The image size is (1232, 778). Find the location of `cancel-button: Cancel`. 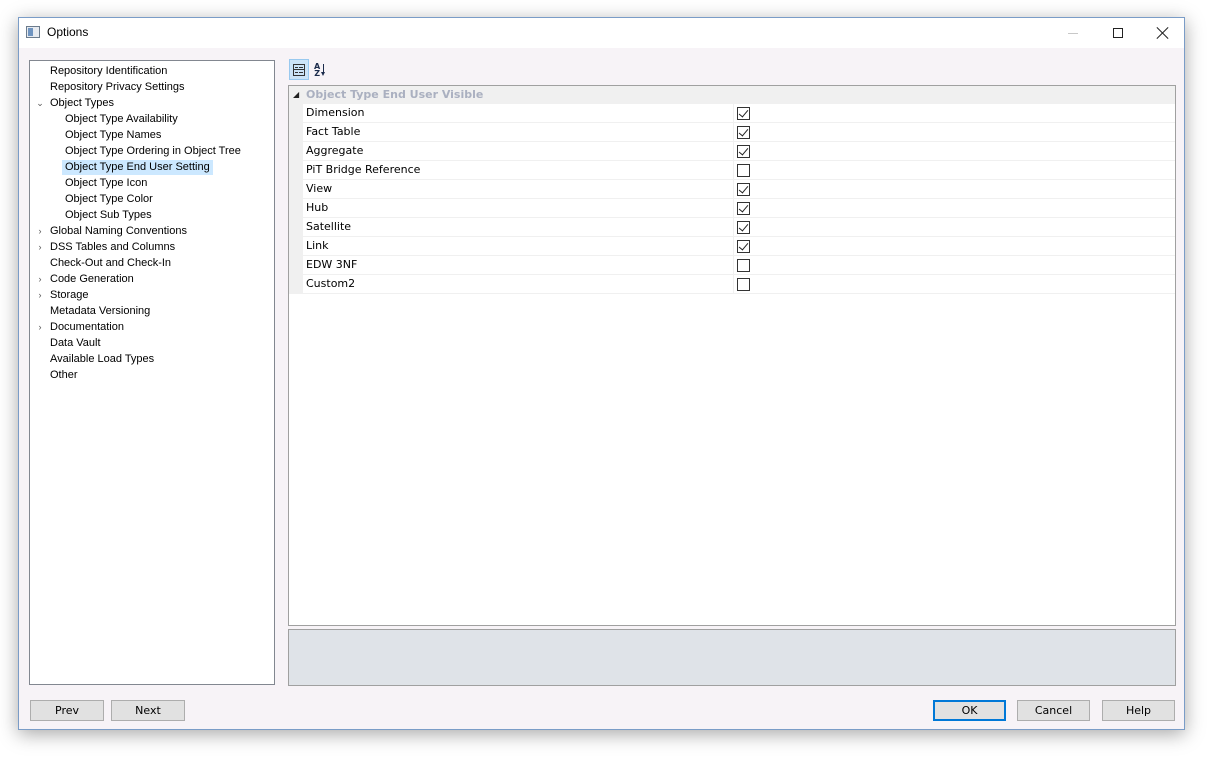

cancel-button: Cancel is located at coordinates (1053, 710).